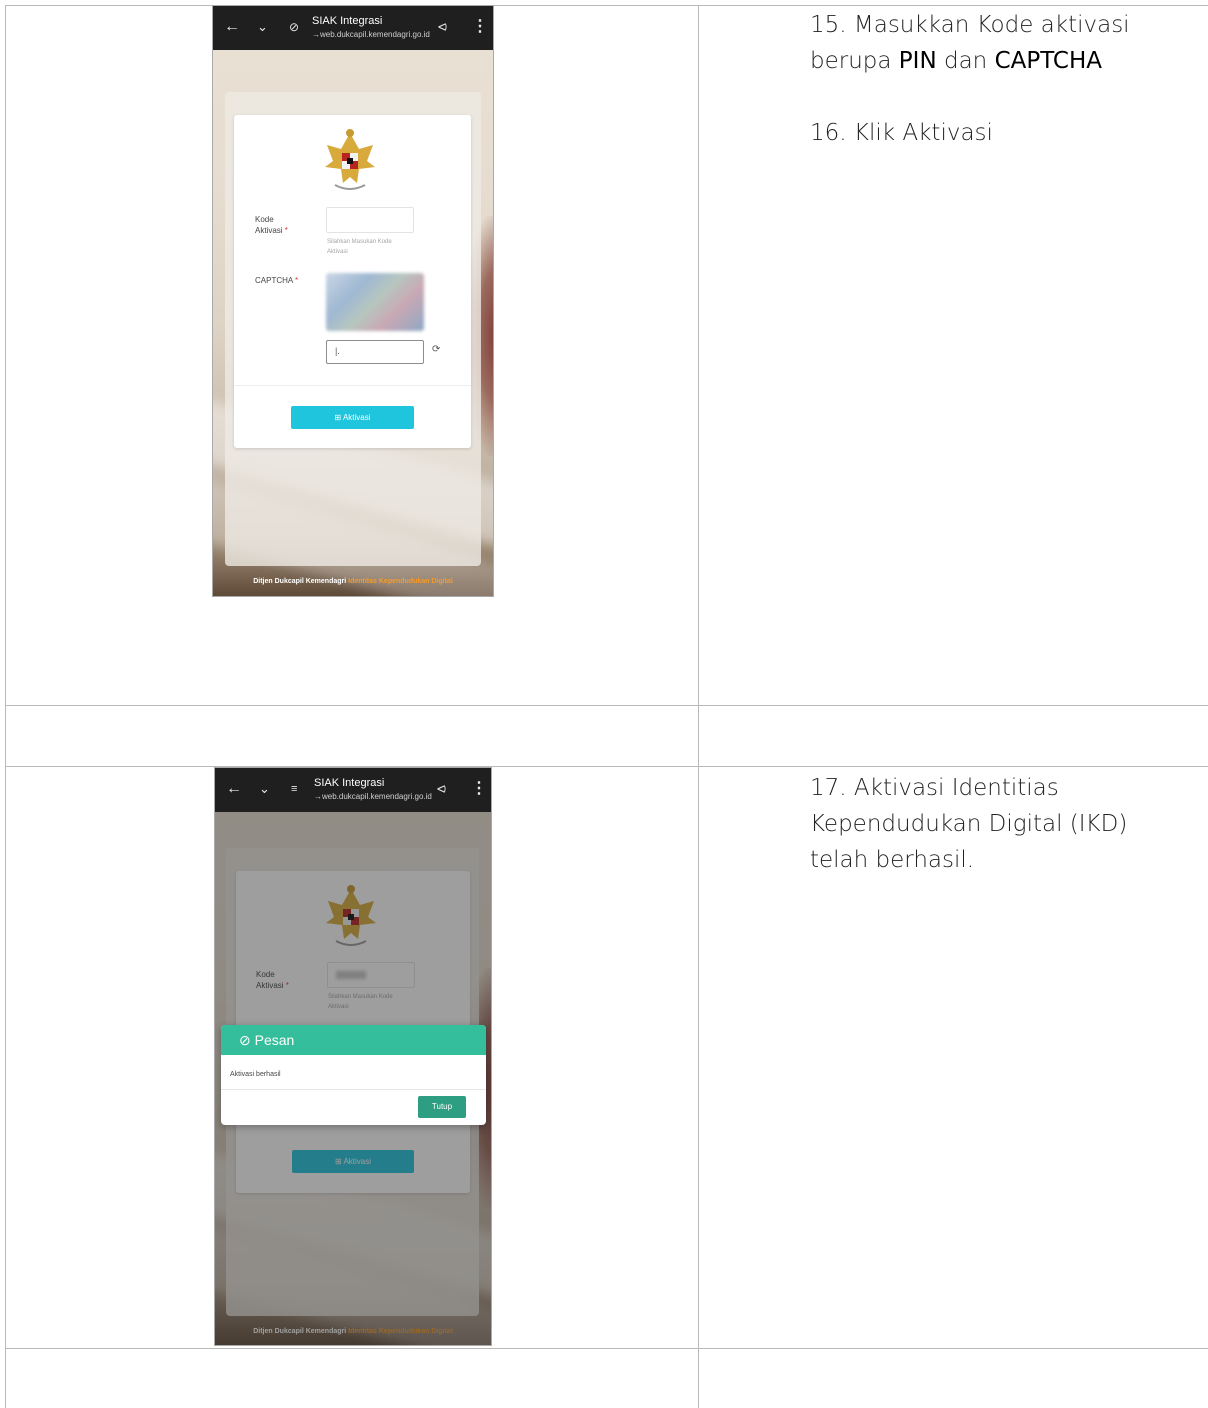  I want to click on garuda-emblem-icon, so click(350, 159).